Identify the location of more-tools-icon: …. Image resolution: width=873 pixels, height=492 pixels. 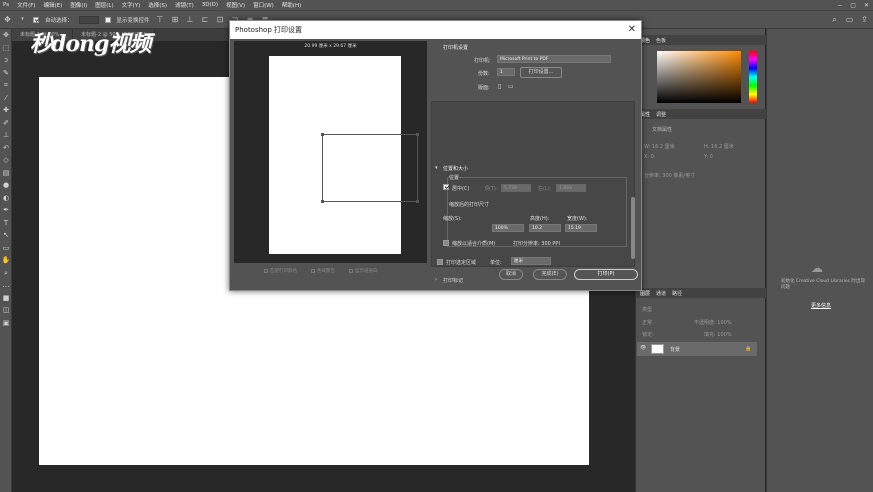
(6, 285).